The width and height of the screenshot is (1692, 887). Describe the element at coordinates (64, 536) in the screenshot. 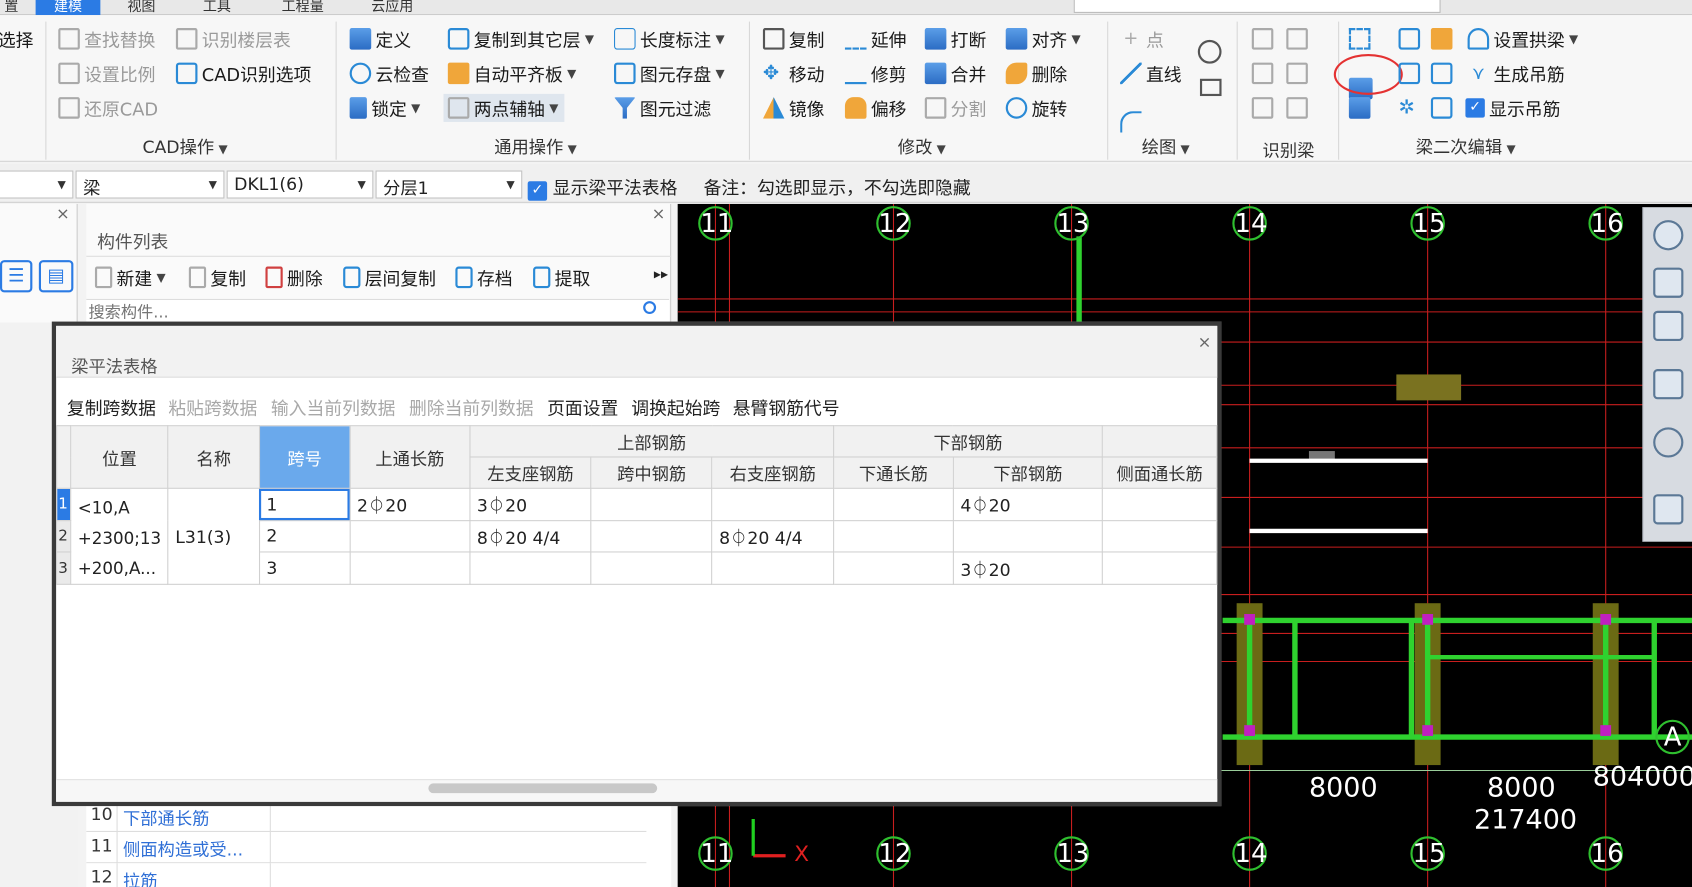

I see `row-number: 2` at that location.